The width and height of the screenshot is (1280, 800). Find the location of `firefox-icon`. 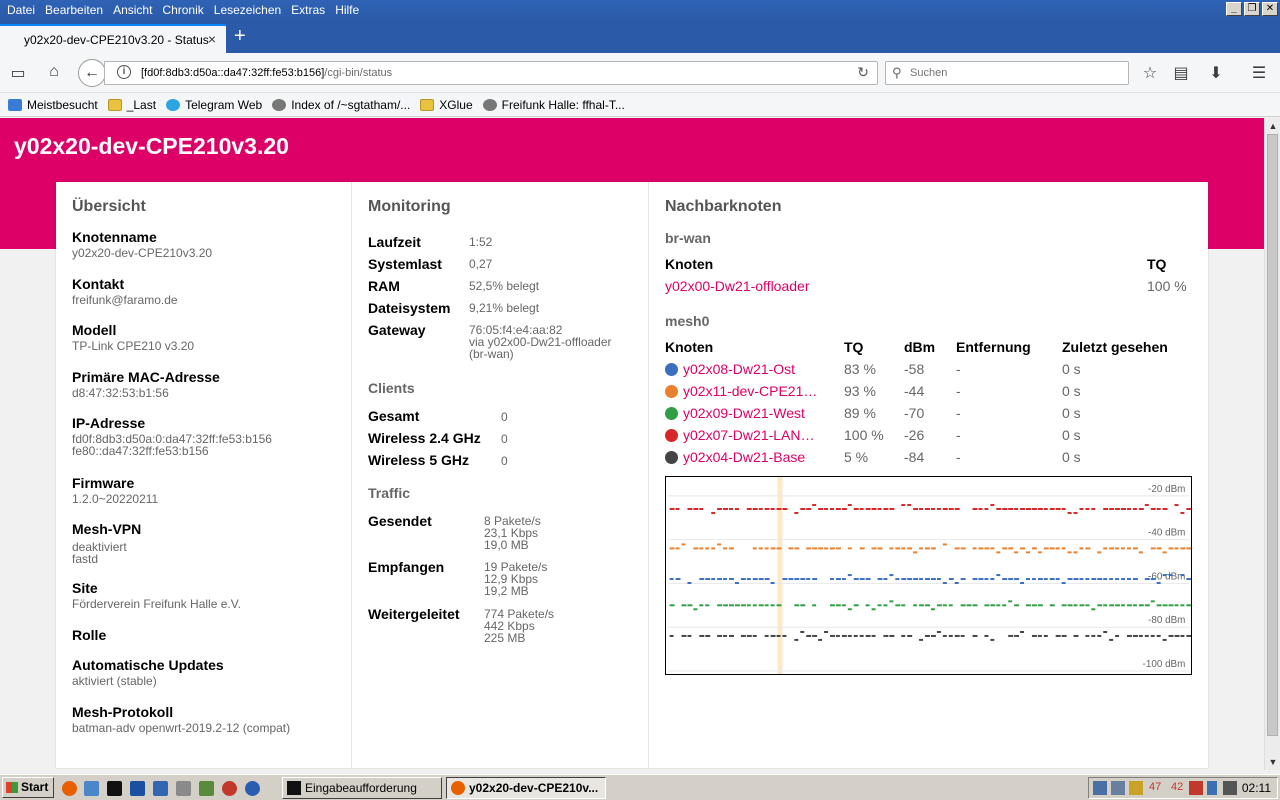

firefox-icon is located at coordinates (69, 788).